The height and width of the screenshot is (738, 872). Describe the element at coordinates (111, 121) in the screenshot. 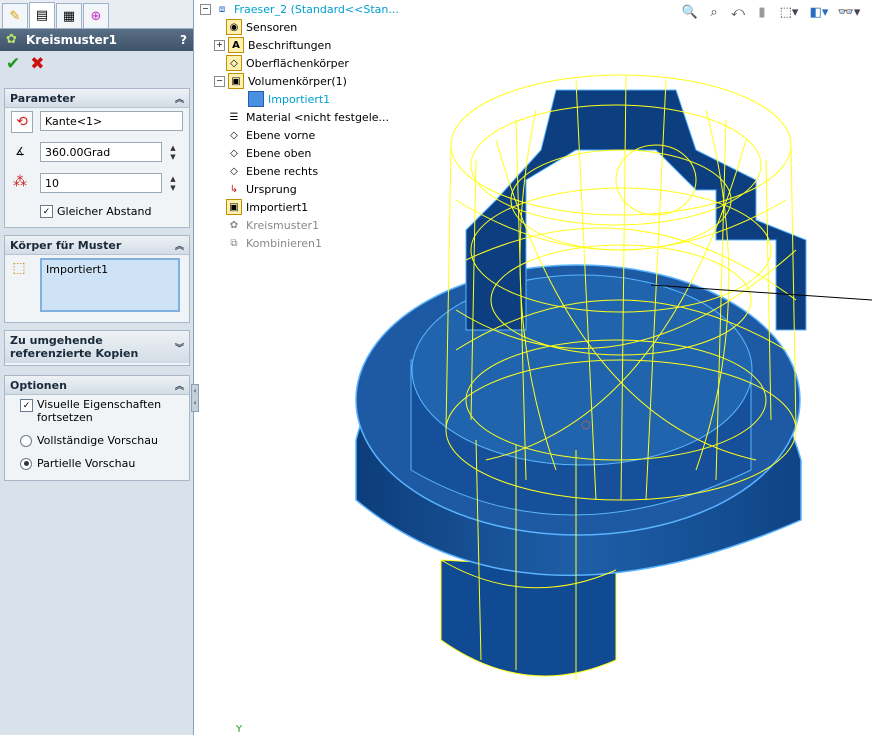

I see `edge-selection-field: Kante<1>` at that location.